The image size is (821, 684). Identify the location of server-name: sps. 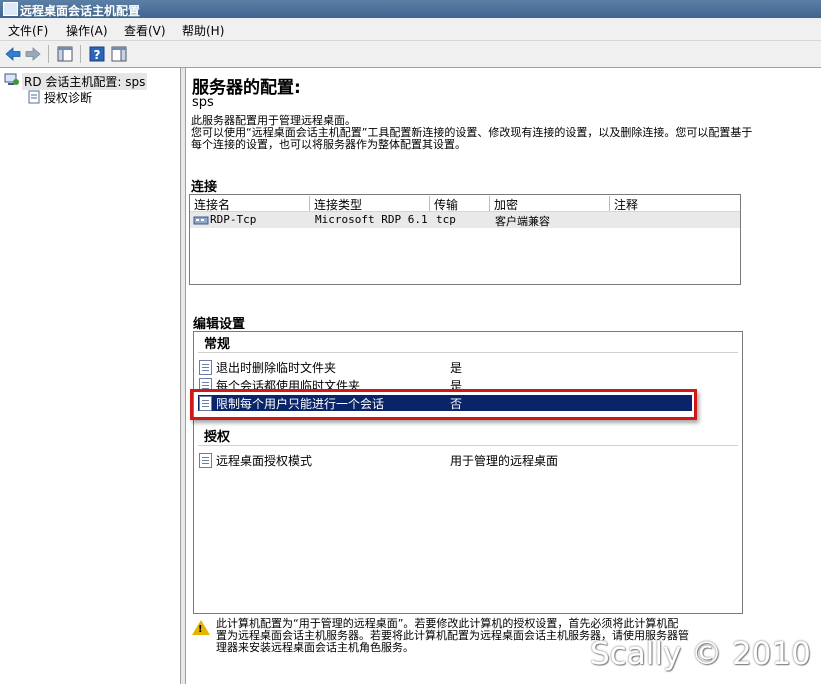
(203, 102).